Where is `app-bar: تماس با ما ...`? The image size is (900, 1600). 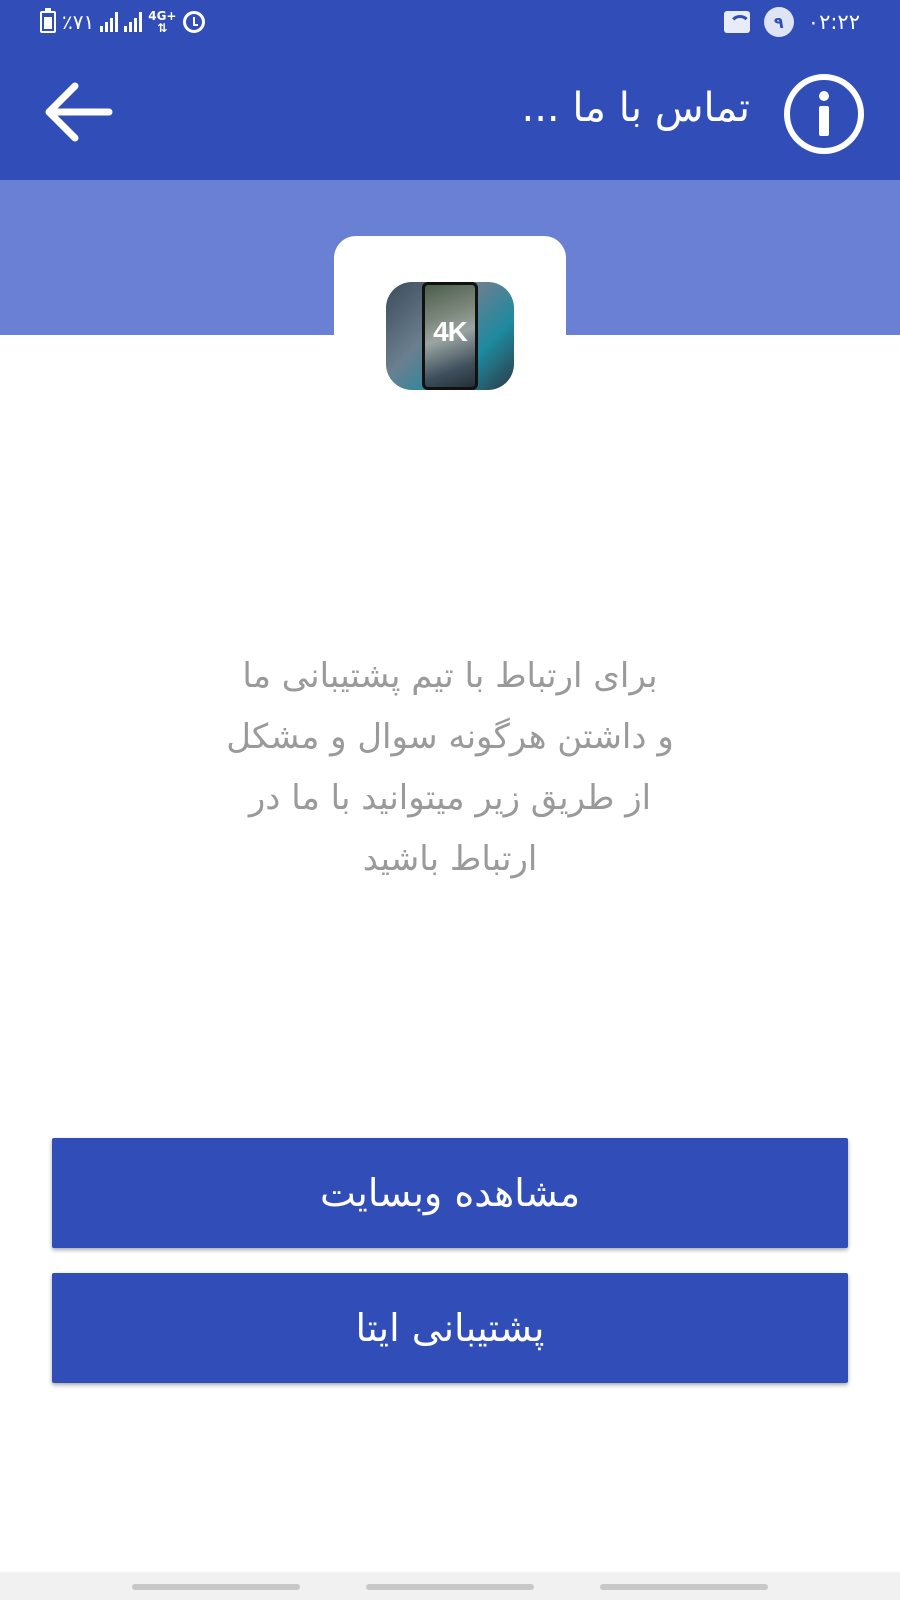
app-bar: تماس با ما ... is located at coordinates (450, 112).